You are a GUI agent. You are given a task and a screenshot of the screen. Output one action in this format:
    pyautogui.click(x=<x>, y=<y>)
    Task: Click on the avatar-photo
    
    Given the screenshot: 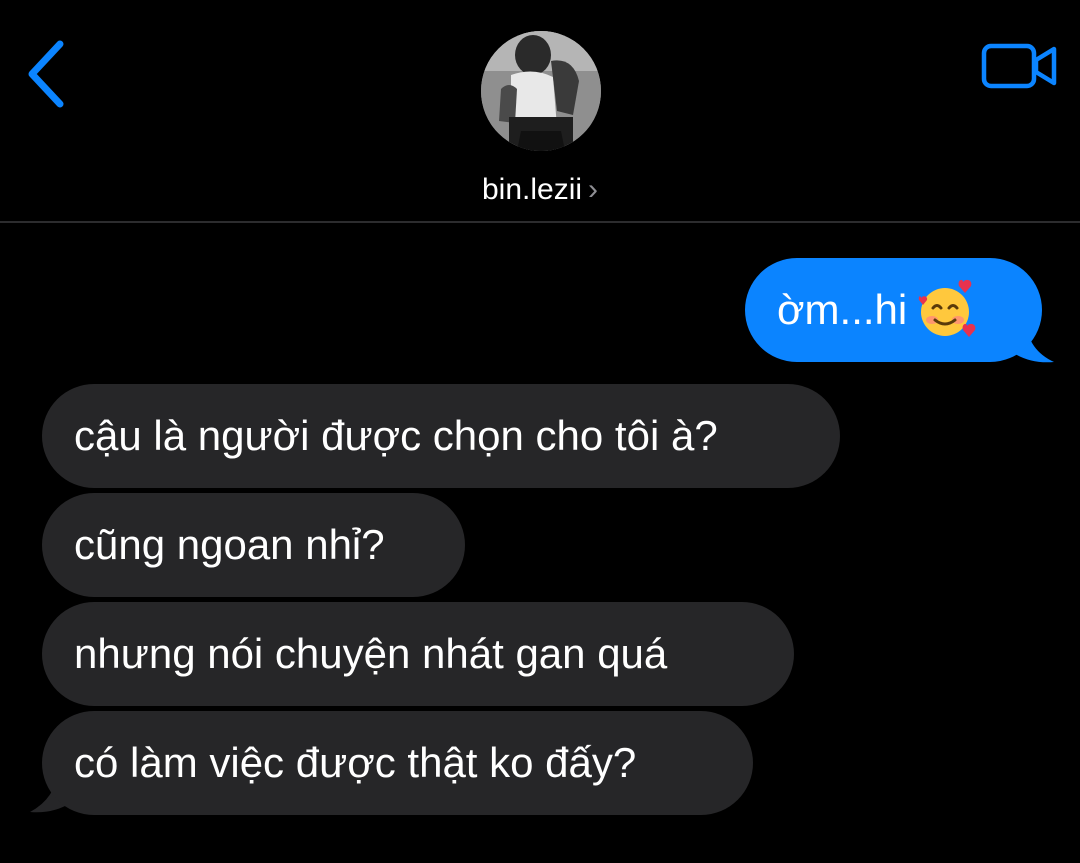 What is the action you would take?
    pyautogui.click(x=541, y=91)
    